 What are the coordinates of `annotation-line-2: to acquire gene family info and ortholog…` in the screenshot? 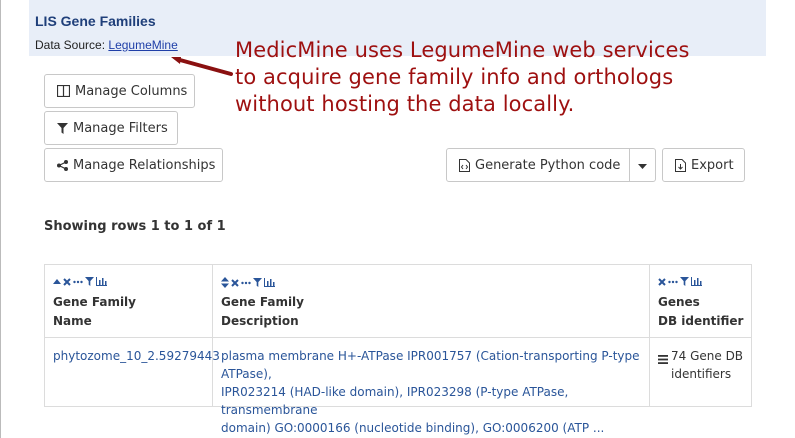 It's located at (454, 77).